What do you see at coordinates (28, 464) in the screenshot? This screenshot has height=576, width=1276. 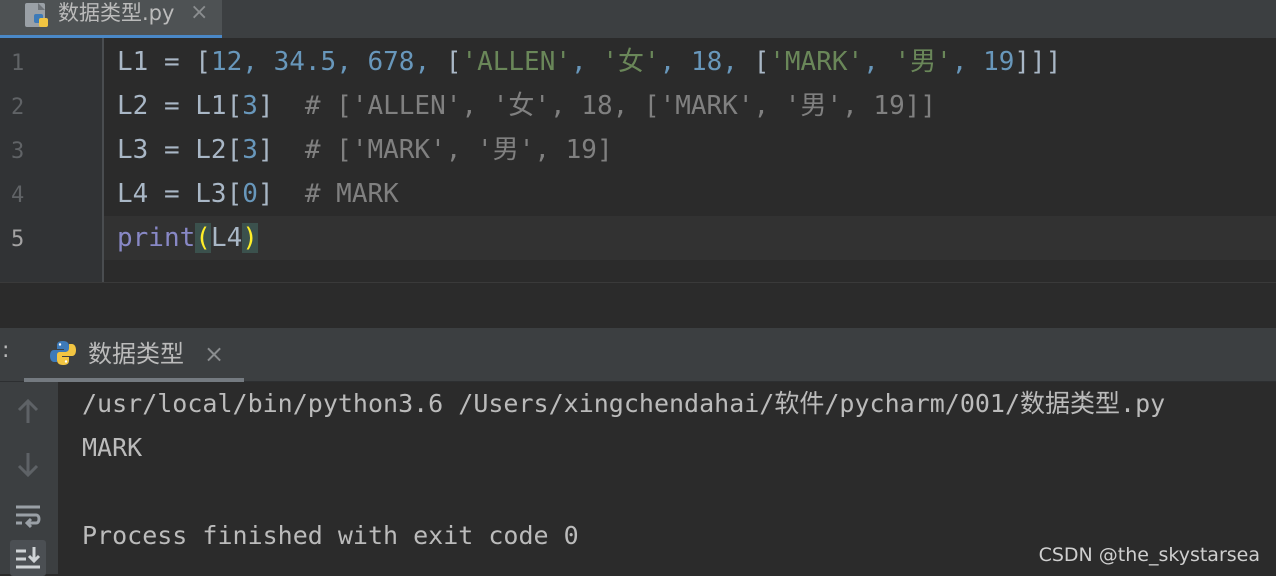 I see `arrow-down-icon` at bounding box center [28, 464].